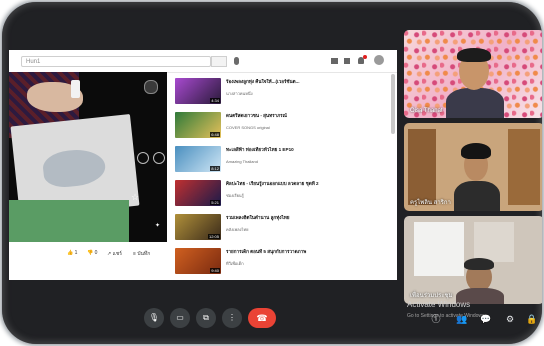 The width and height of the screenshot is (544, 346). What do you see at coordinates (72, 253) in the screenshot?
I see `like-button: 👍 1` at bounding box center [72, 253].